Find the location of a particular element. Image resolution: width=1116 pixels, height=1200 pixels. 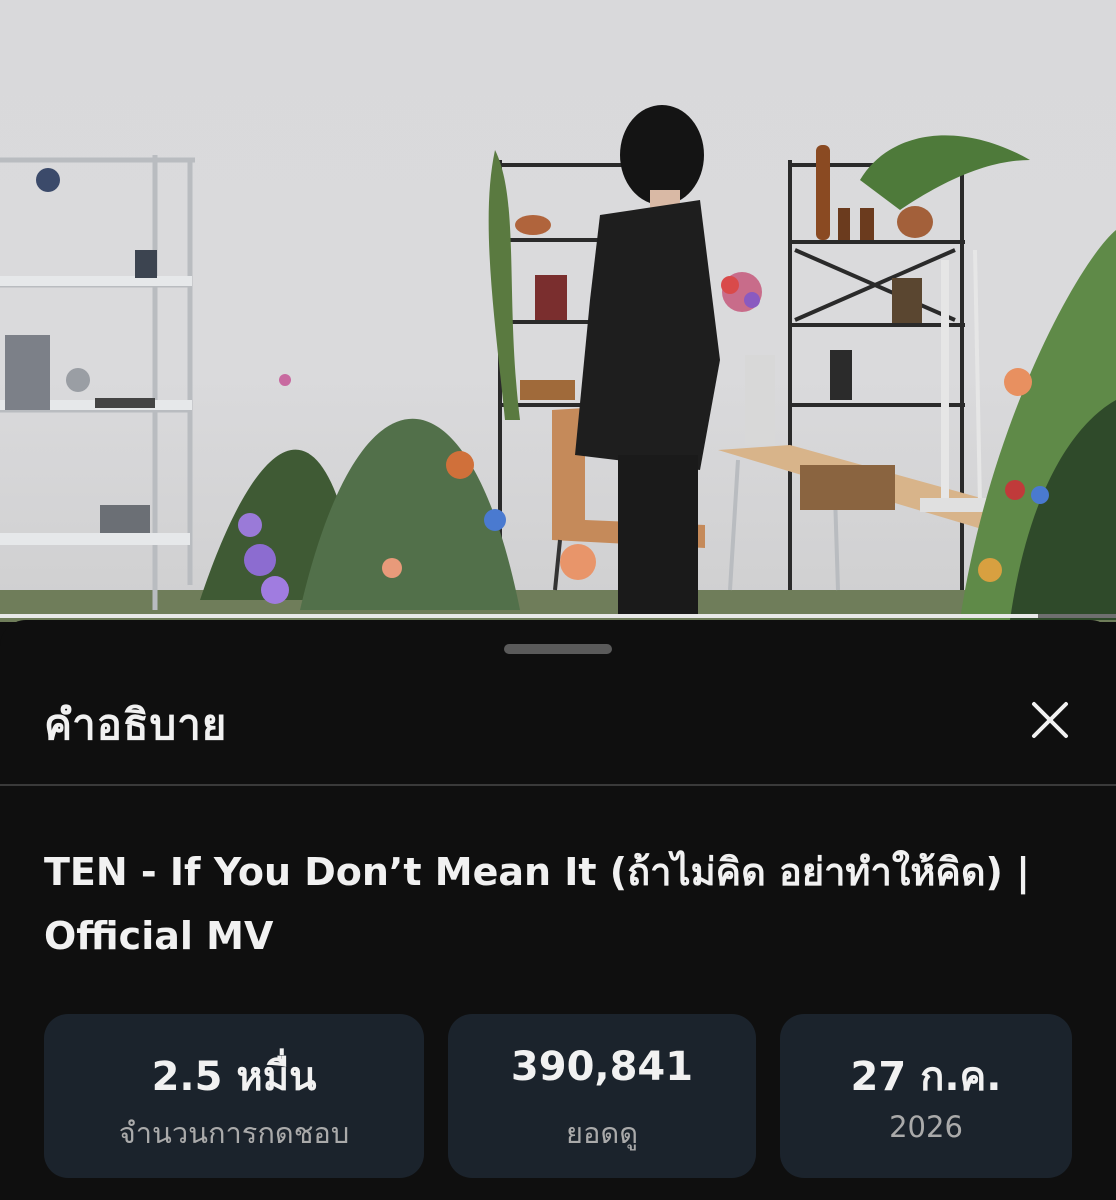

likes-stat-card: 2.5 หมื่น จำนวนการกดชอบ is located at coordinates (234, 1096).